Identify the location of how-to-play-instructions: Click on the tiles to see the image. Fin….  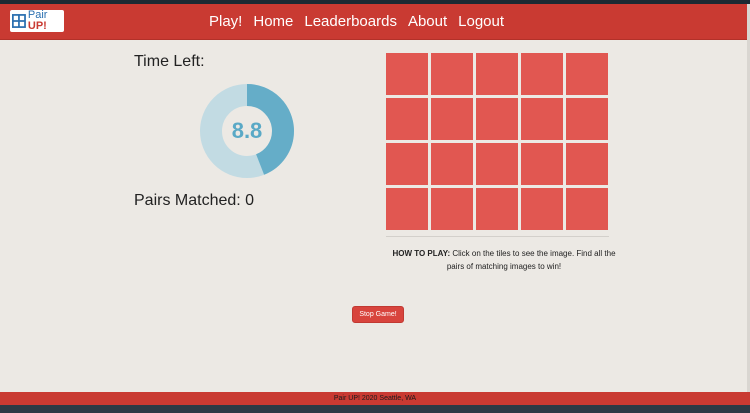
(531, 260).